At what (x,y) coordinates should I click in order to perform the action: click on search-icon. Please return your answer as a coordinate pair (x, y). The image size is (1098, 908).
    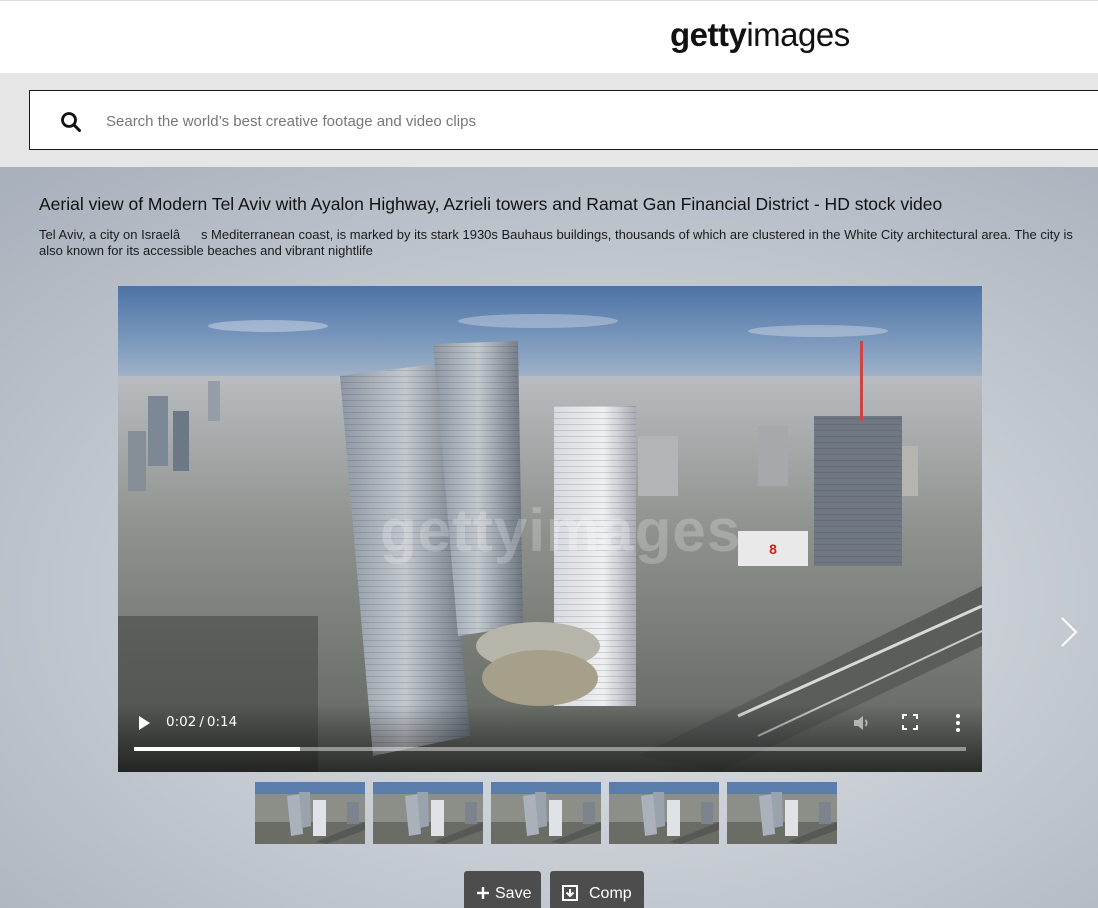
    Looking at the image, I should click on (71, 122).